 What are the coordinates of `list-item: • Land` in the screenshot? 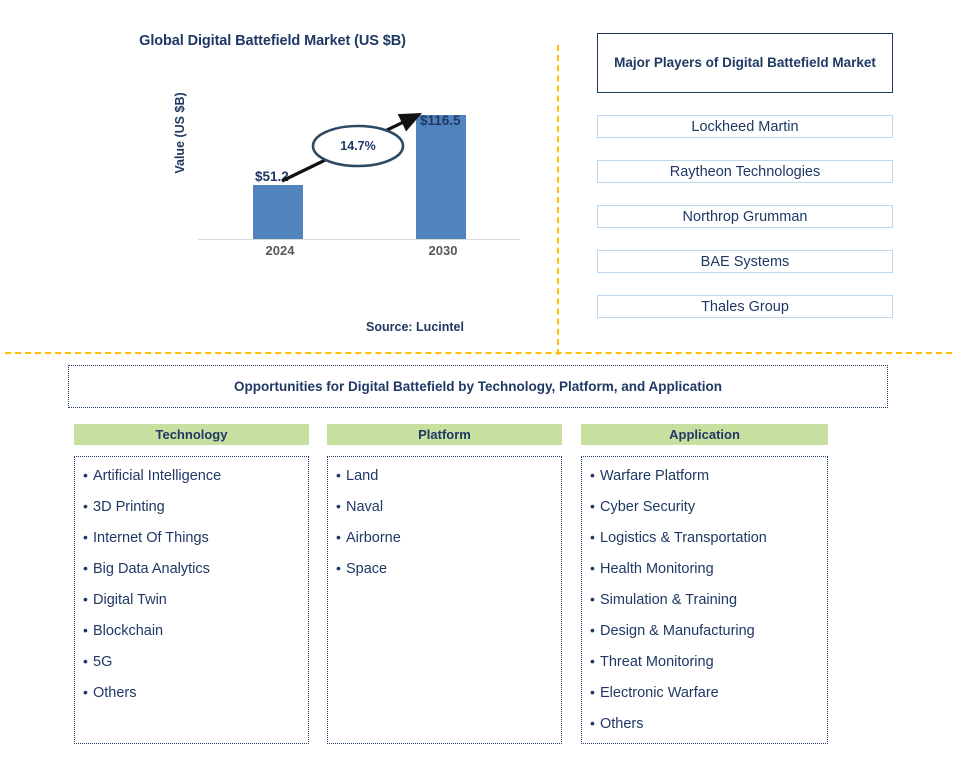 It's located at (445, 476).